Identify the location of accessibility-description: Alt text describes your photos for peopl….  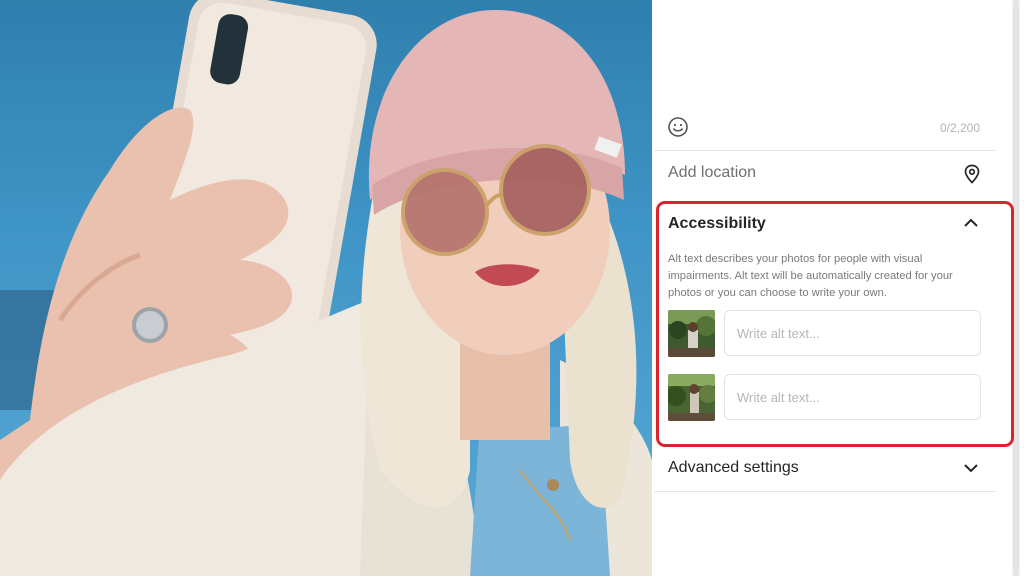
(810, 276).